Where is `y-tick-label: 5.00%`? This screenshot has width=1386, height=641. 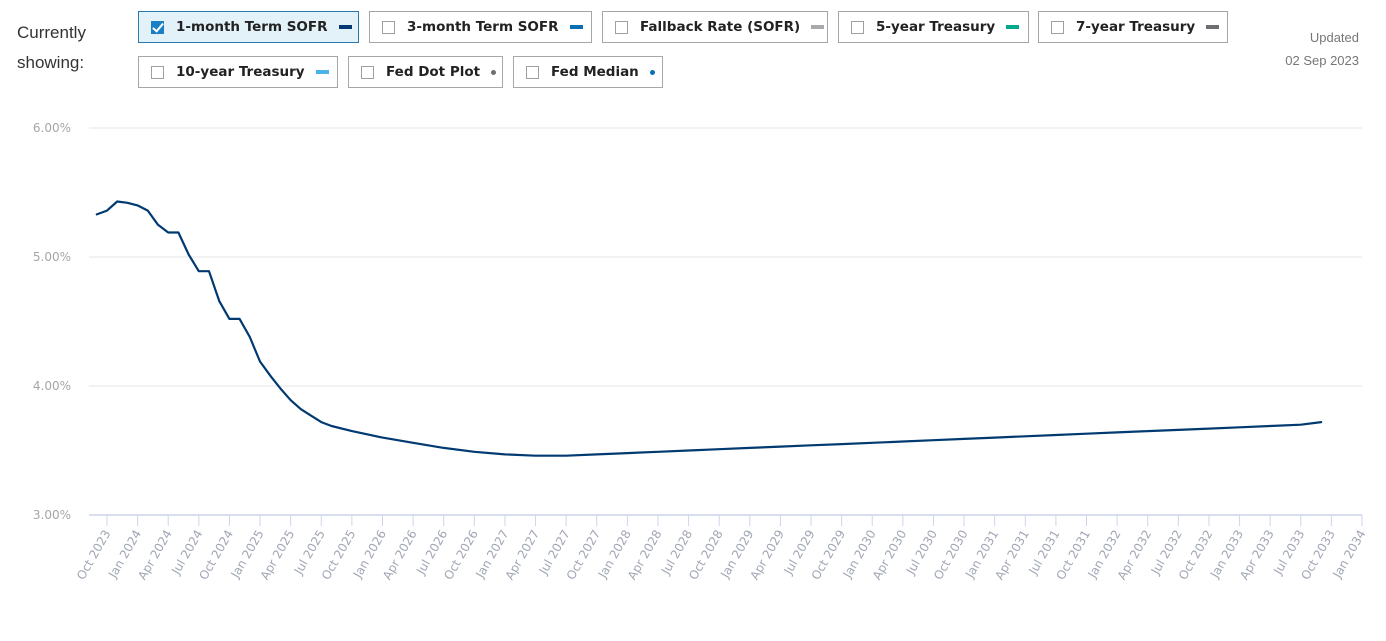 y-tick-label: 5.00% is located at coordinates (52, 257).